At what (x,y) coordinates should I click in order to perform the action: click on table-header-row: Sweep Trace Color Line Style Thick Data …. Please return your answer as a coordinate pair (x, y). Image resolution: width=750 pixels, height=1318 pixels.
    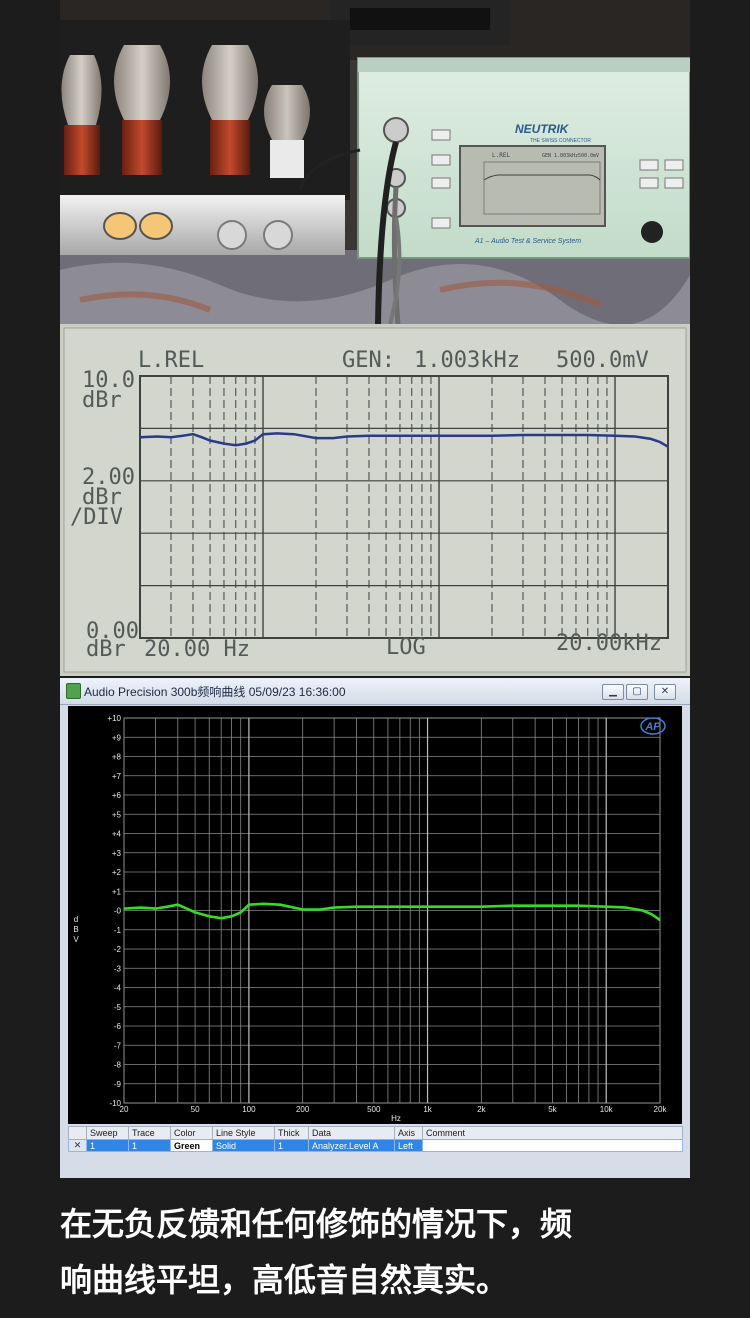
    Looking at the image, I should click on (375, 1133).